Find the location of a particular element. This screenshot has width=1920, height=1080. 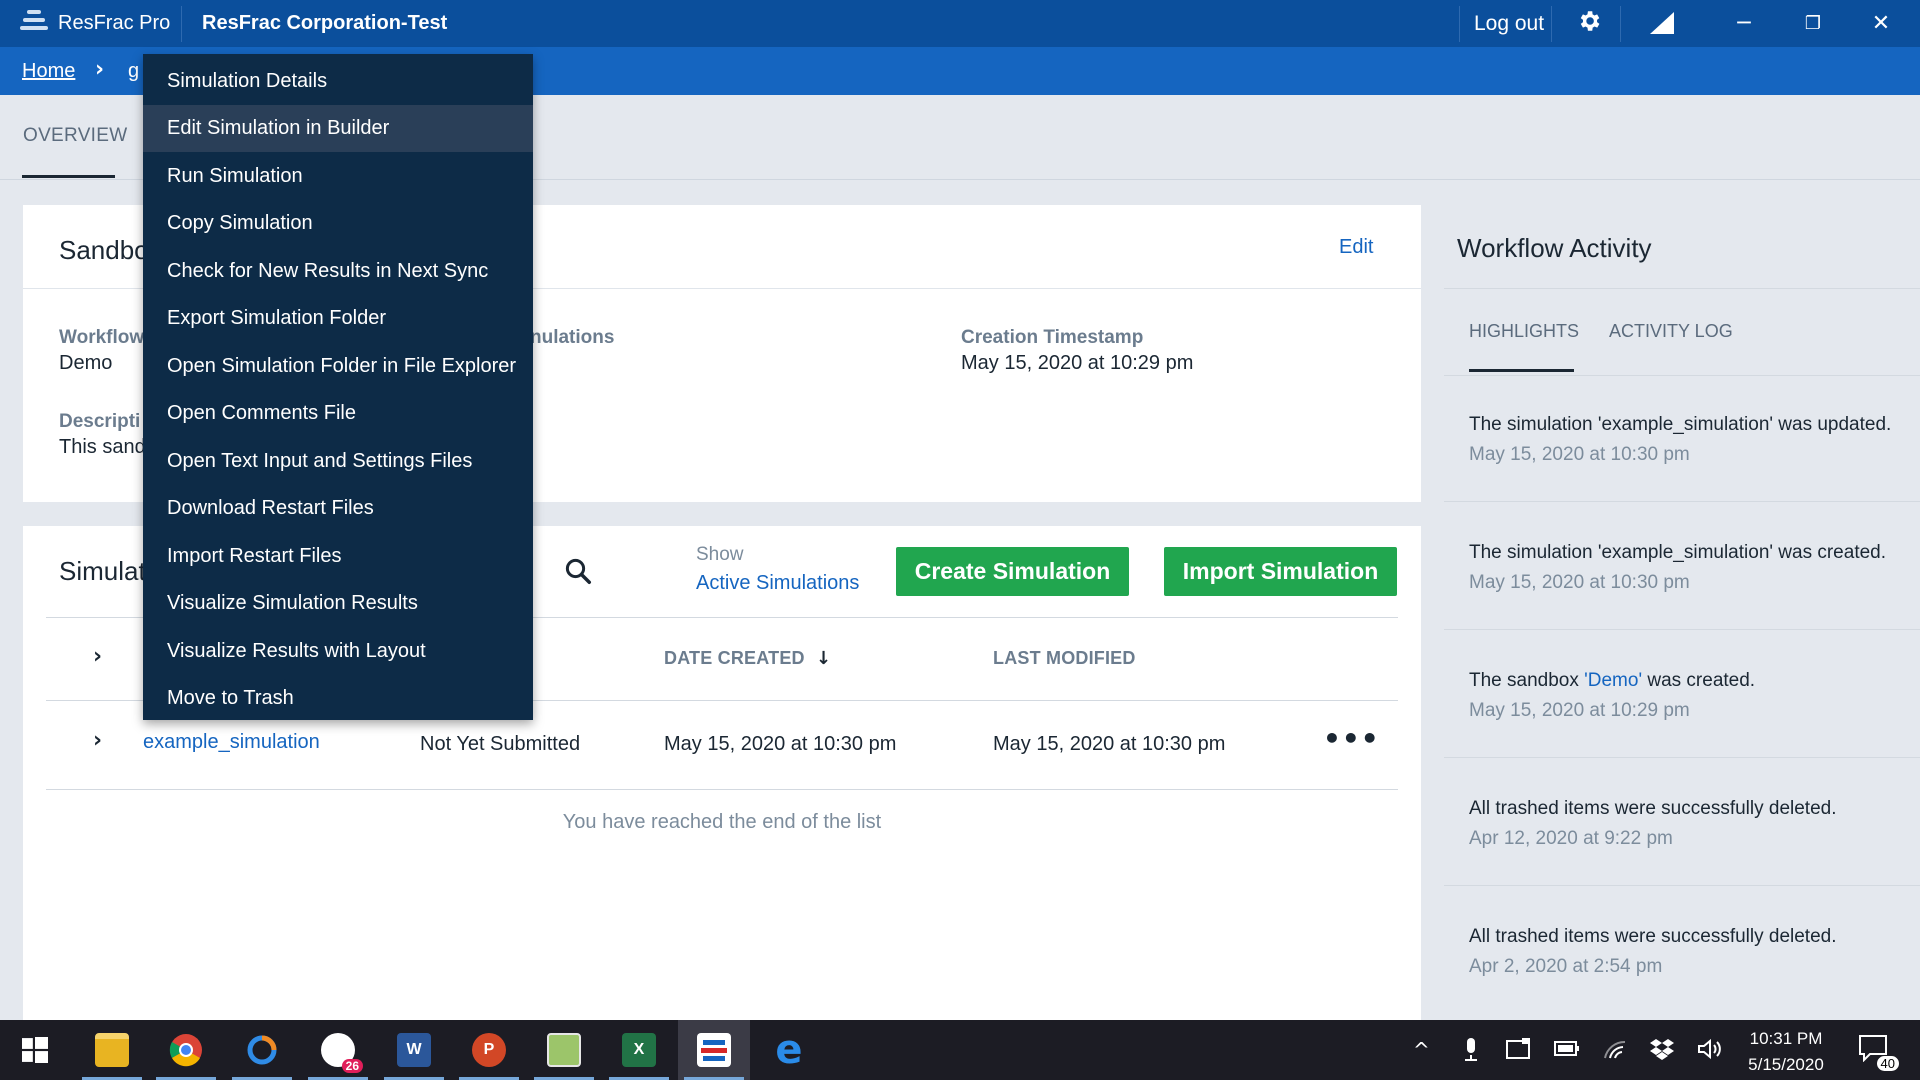

column-header-date-created: DATE CREATED ↓ is located at coordinates (747, 658).